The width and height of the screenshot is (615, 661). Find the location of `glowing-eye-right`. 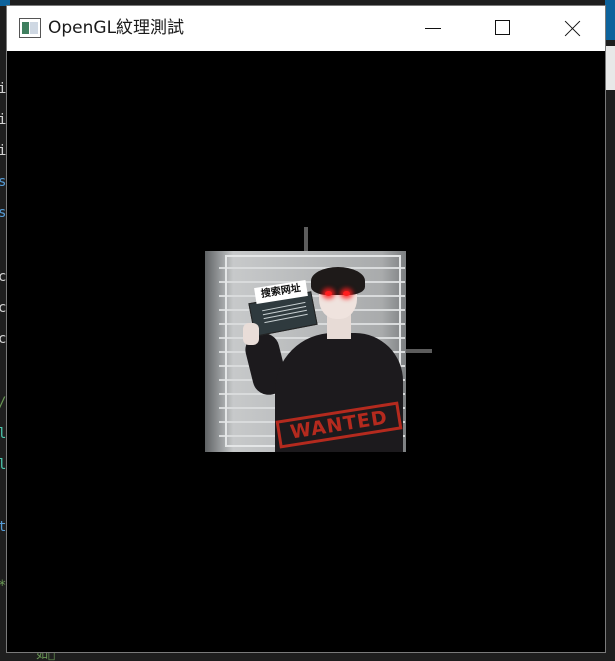

glowing-eye-right is located at coordinates (346, 293).